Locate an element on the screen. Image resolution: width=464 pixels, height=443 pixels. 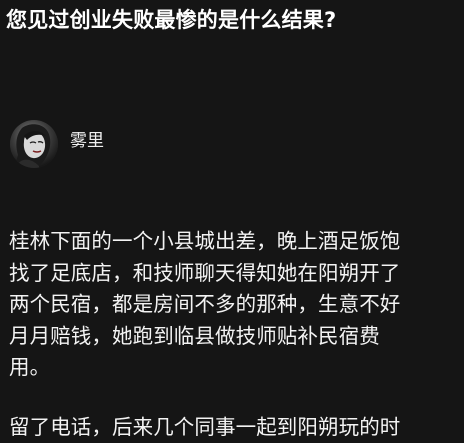
author-row: 雾里 is located at coordinates (57, 144).